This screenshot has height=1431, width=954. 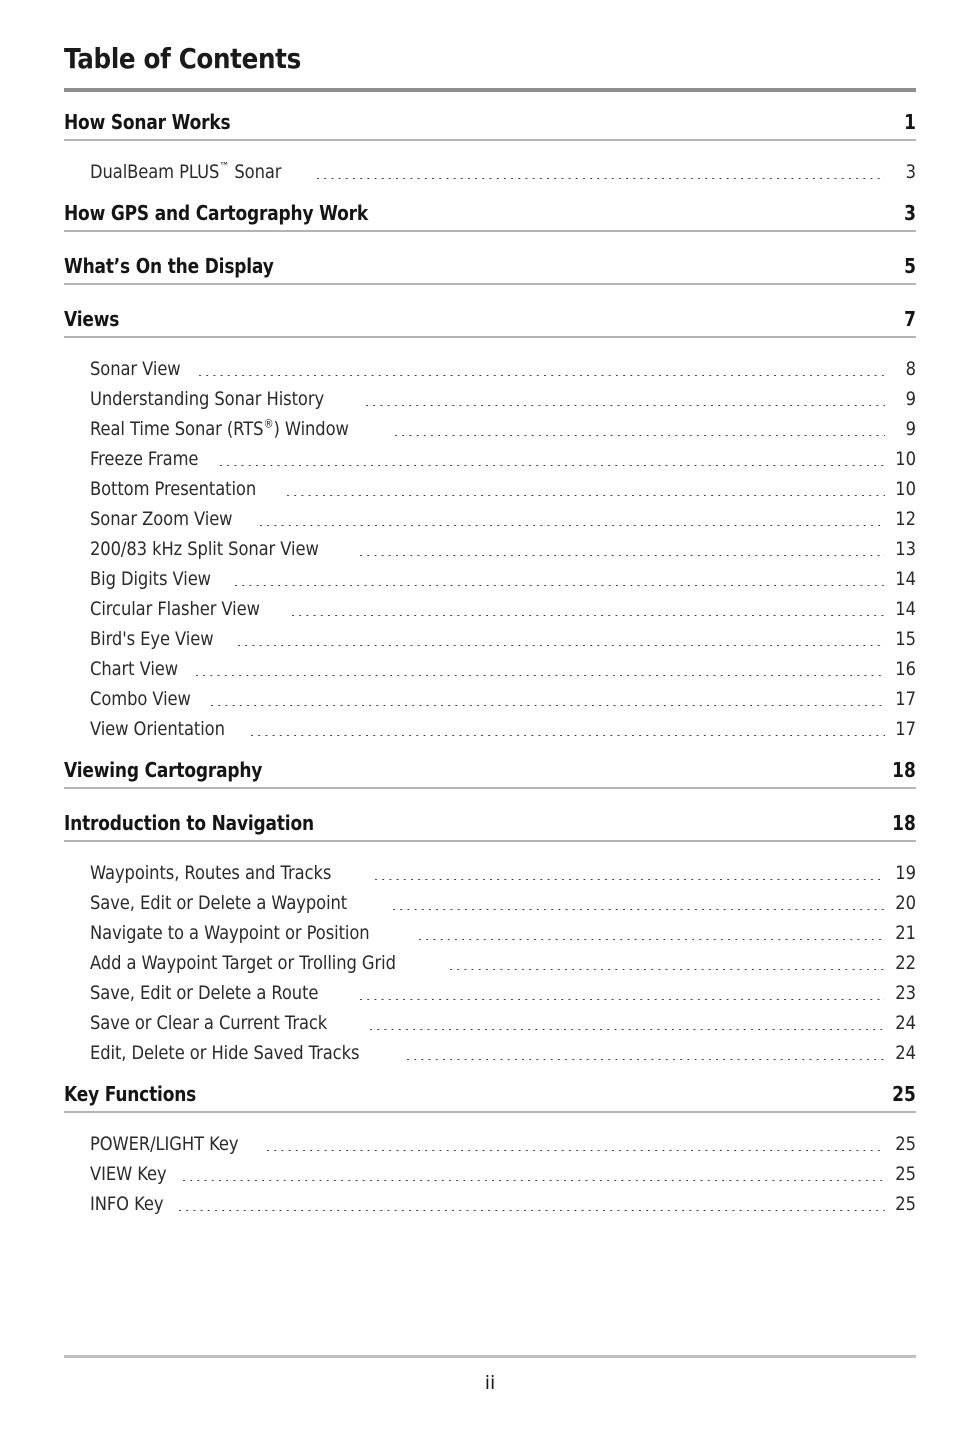 I want to click on toc-sub-entry: POWER/LIGHT Key 25, so click(x=503, y=1144).